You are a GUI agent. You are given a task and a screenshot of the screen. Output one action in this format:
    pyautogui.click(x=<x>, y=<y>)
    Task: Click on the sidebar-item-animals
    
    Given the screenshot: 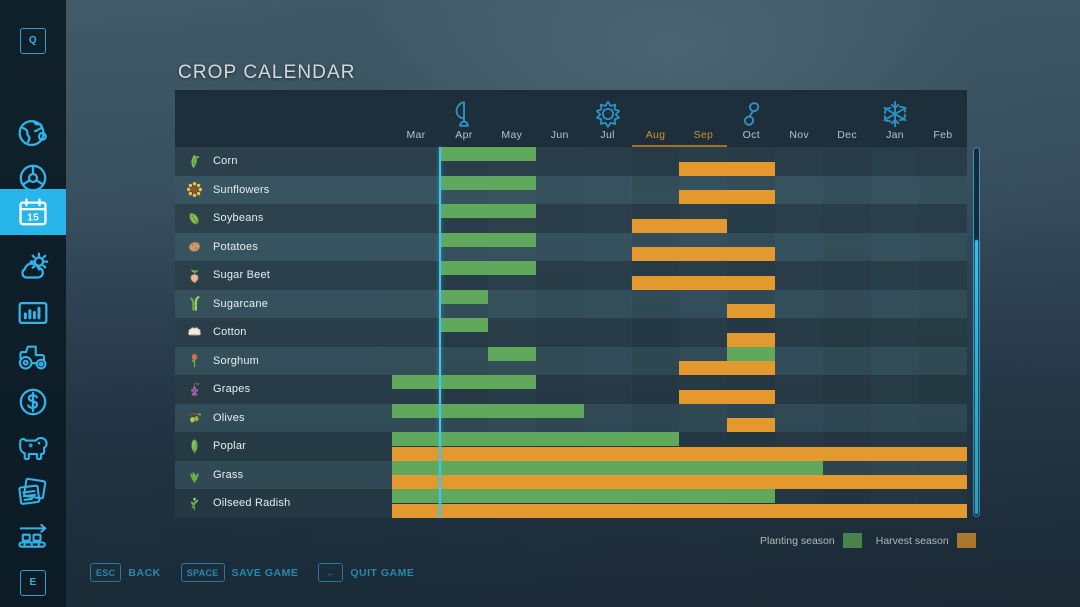 What is the action you would take?
    pyautogui.click(x=33, y=446)
    